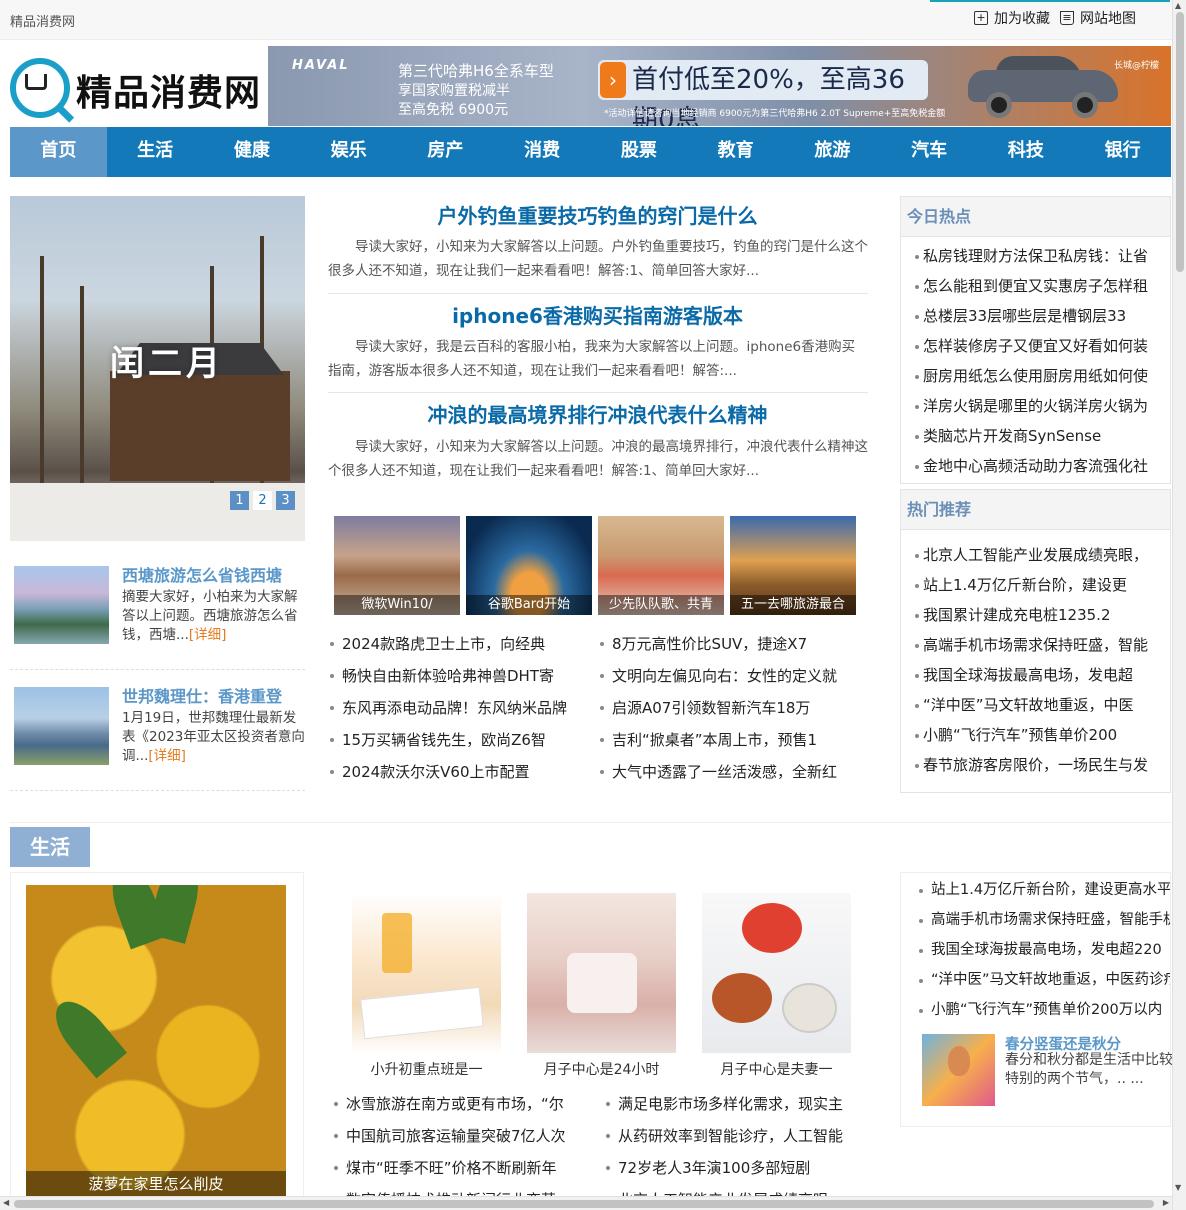  Describe the element at coordinates (1038, 436) in the screenshot. I see `list-item: 类脑芯片开发商SynSense` at that location.